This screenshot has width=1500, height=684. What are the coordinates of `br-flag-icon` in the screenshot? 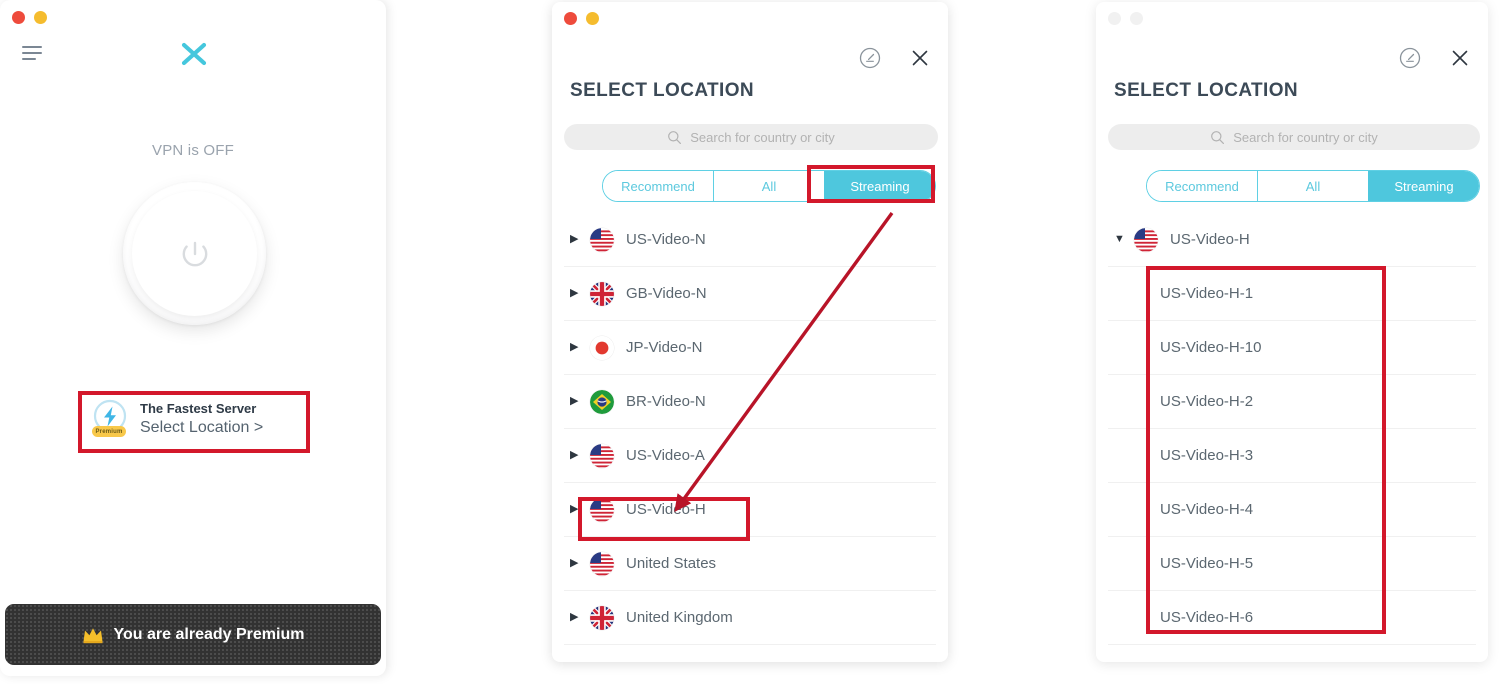 It's located at (602, 401).